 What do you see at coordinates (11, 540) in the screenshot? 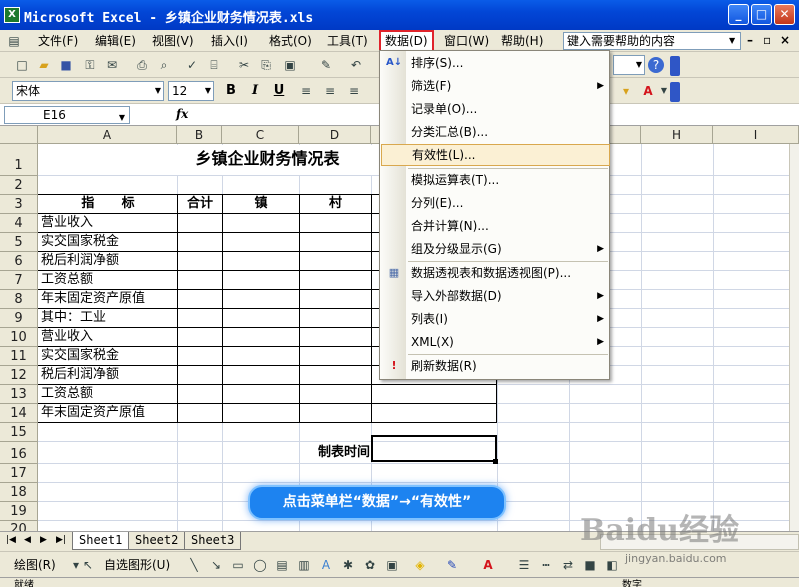
I see `first-sheet-icon: |◀` at bounding box center [11, 540].